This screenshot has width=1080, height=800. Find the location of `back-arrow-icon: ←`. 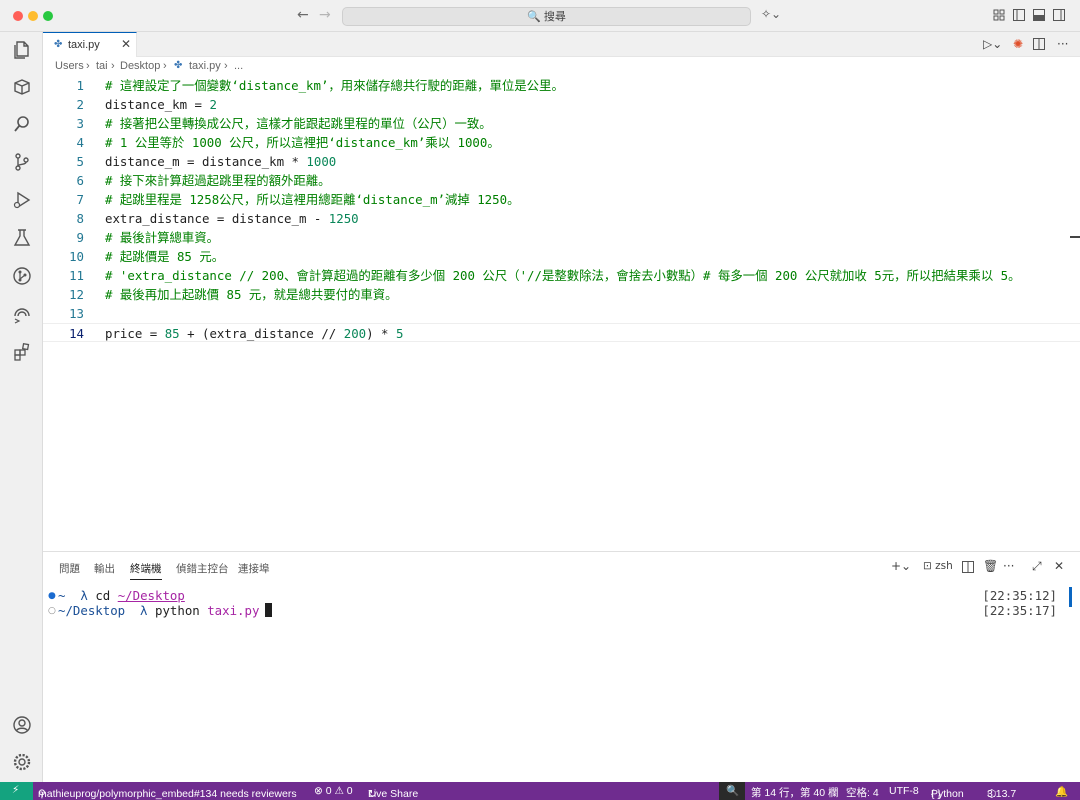

back-arrow-icon: ← is located at coordinates (303, 15).